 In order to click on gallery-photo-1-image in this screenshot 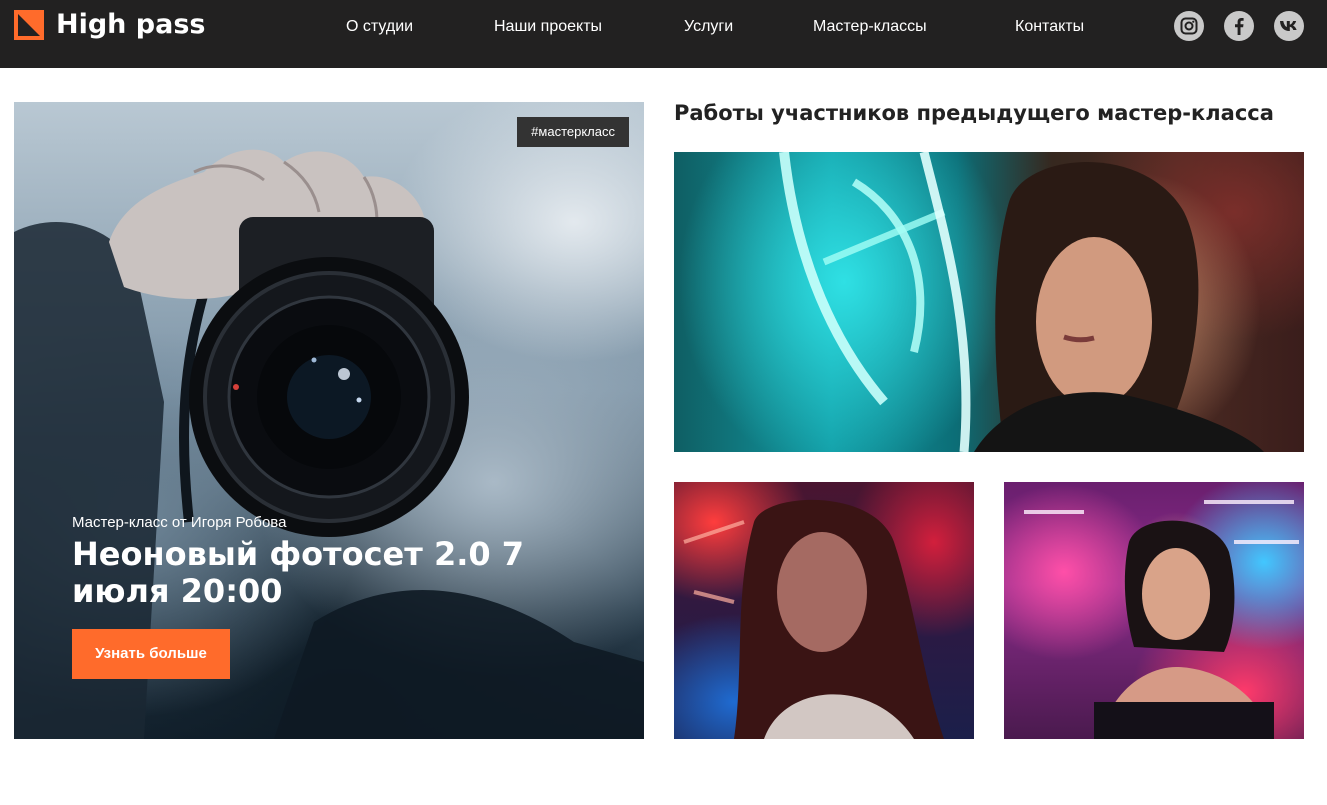, I will do `click(1021, 302)`.